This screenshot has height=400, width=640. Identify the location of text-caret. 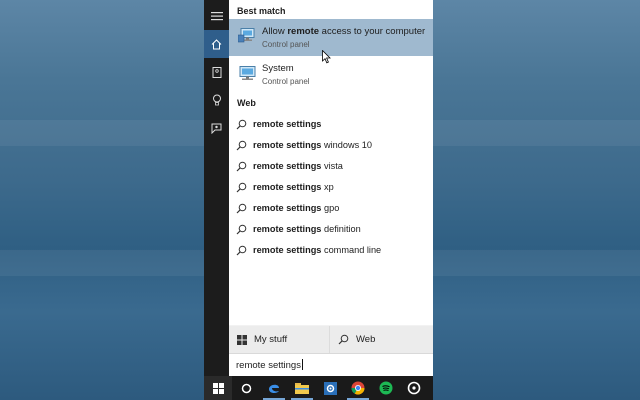
(302, 364).